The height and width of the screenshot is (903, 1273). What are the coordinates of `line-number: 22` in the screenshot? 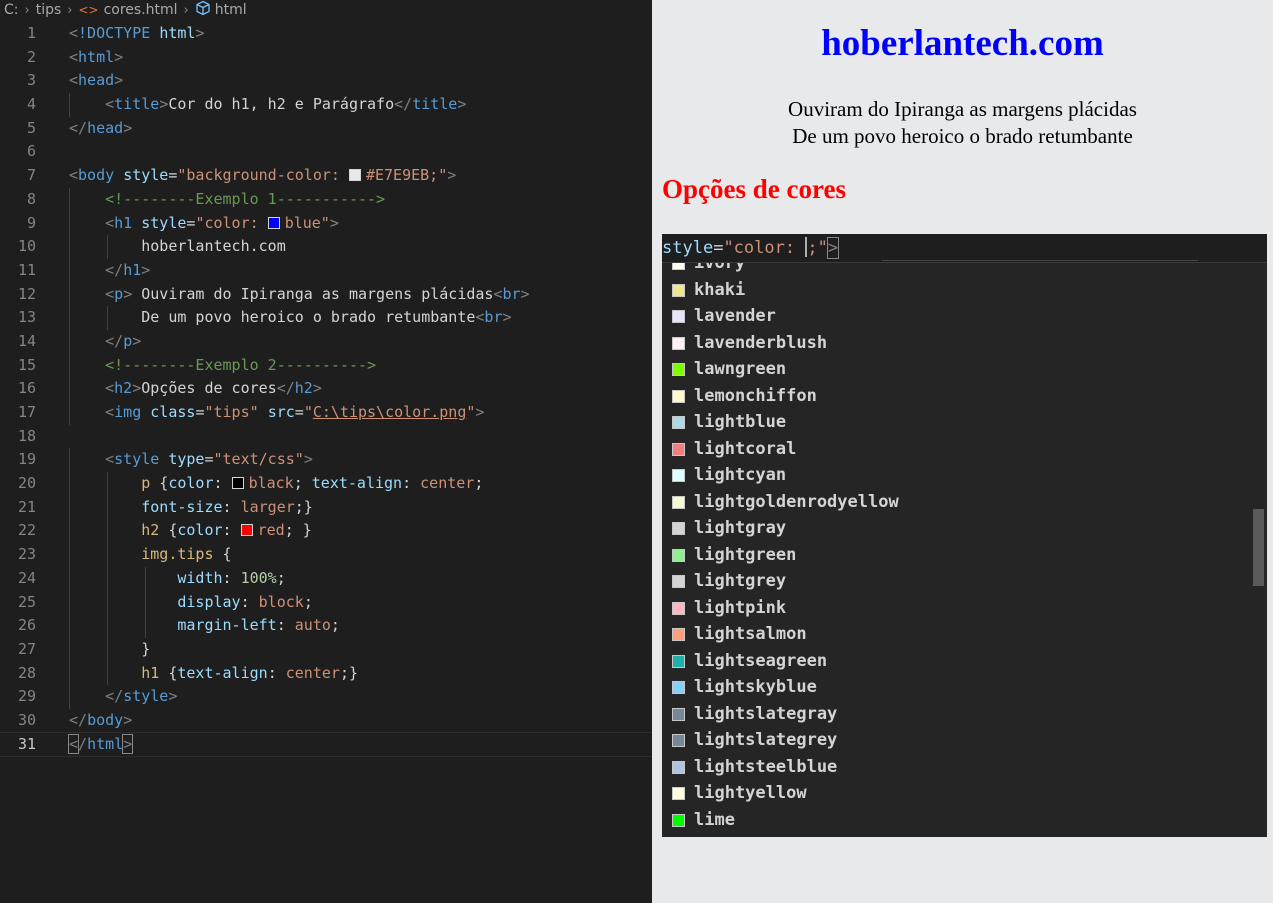 It's located at (26, 530).